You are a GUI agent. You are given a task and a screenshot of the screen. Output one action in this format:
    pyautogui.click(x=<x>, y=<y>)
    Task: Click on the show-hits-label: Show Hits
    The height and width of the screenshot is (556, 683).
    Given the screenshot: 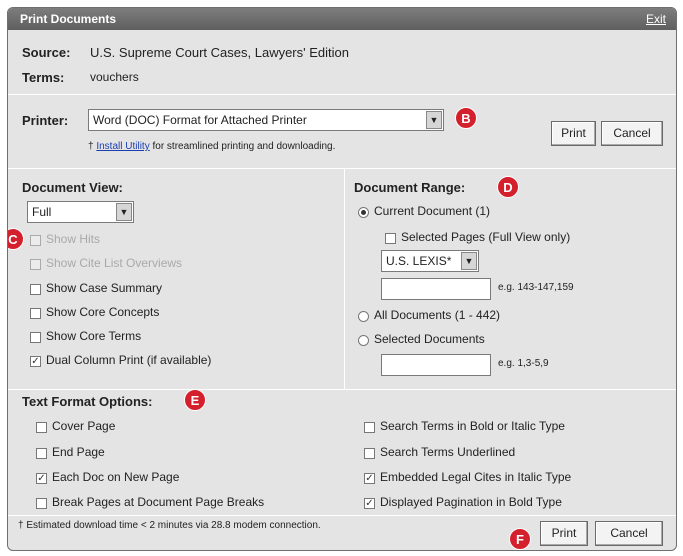 What is the action you would take?
    pyautogui.click(x=73, y=239)
    